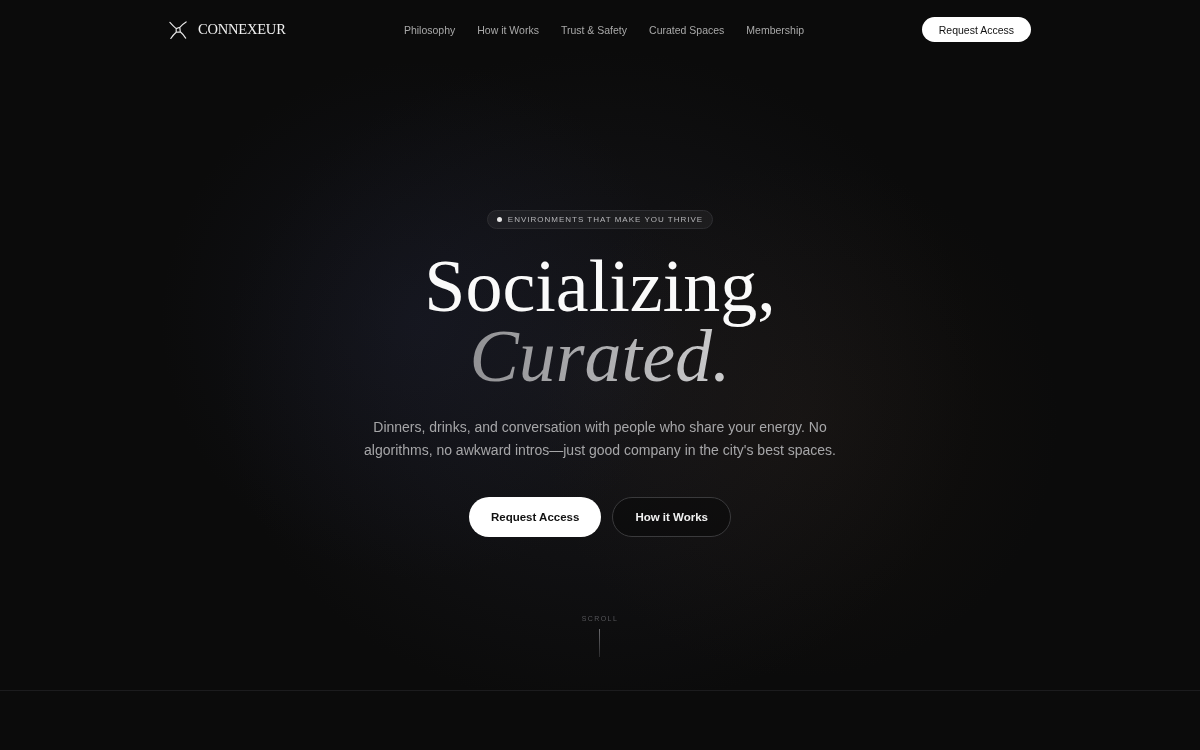  Describe the element at coordinates (508, 29) in the screenshot. I see `nav-link: How it Works` at that location.